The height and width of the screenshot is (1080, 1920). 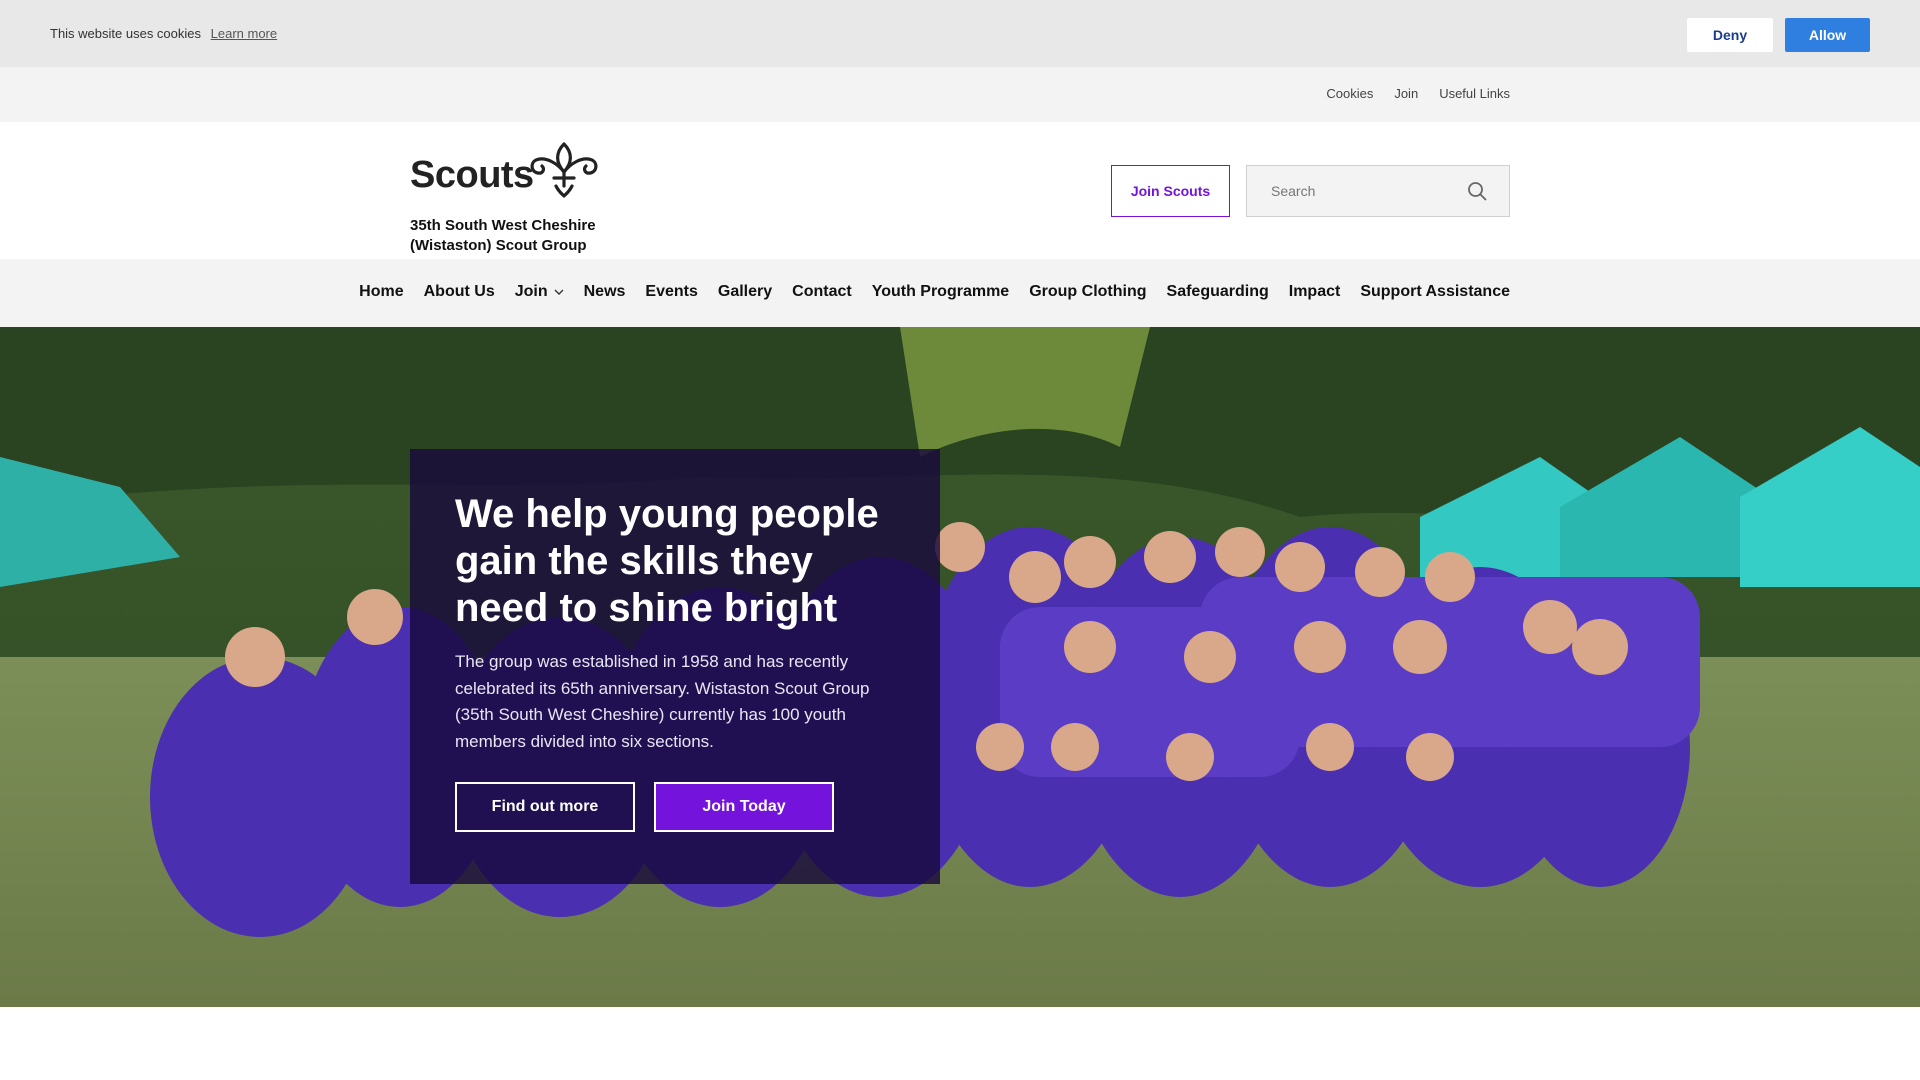 What do you see at coordinates (1406, 93) in the screenshot?
I see `utility-link-join: Join` at bounding box center [1406, 93].